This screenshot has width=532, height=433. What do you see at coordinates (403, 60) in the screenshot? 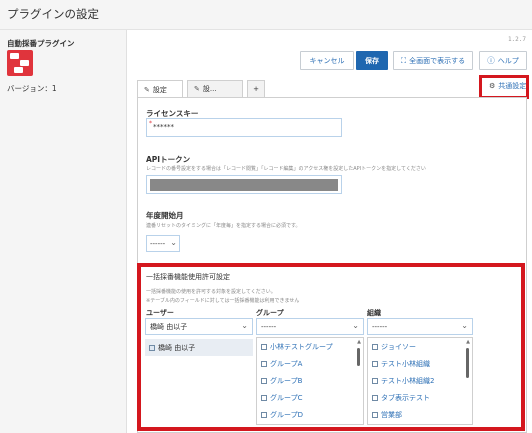
I see `expand-icon: ⛶` at bounding box center [403, 60].